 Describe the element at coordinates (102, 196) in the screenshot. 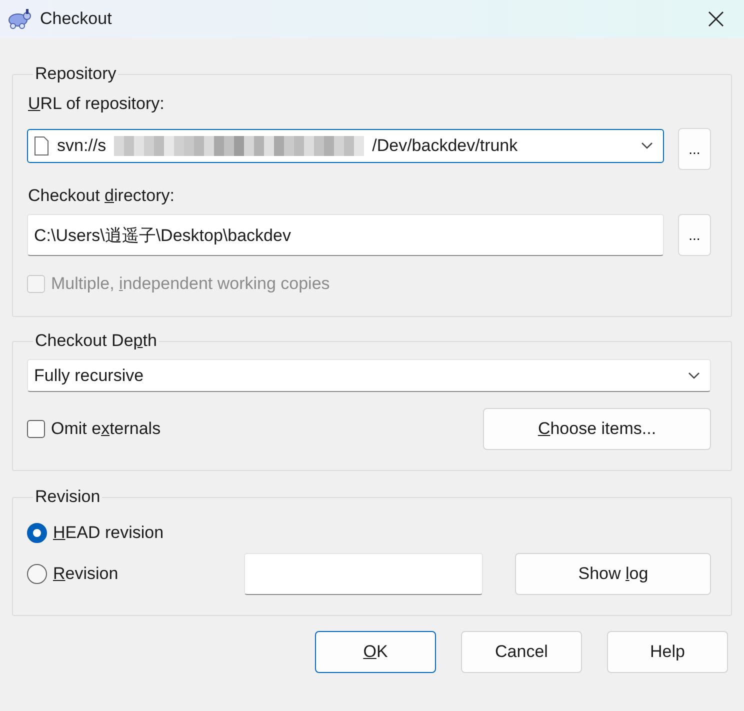

I see `field-label: Checkout directory:` at that location.